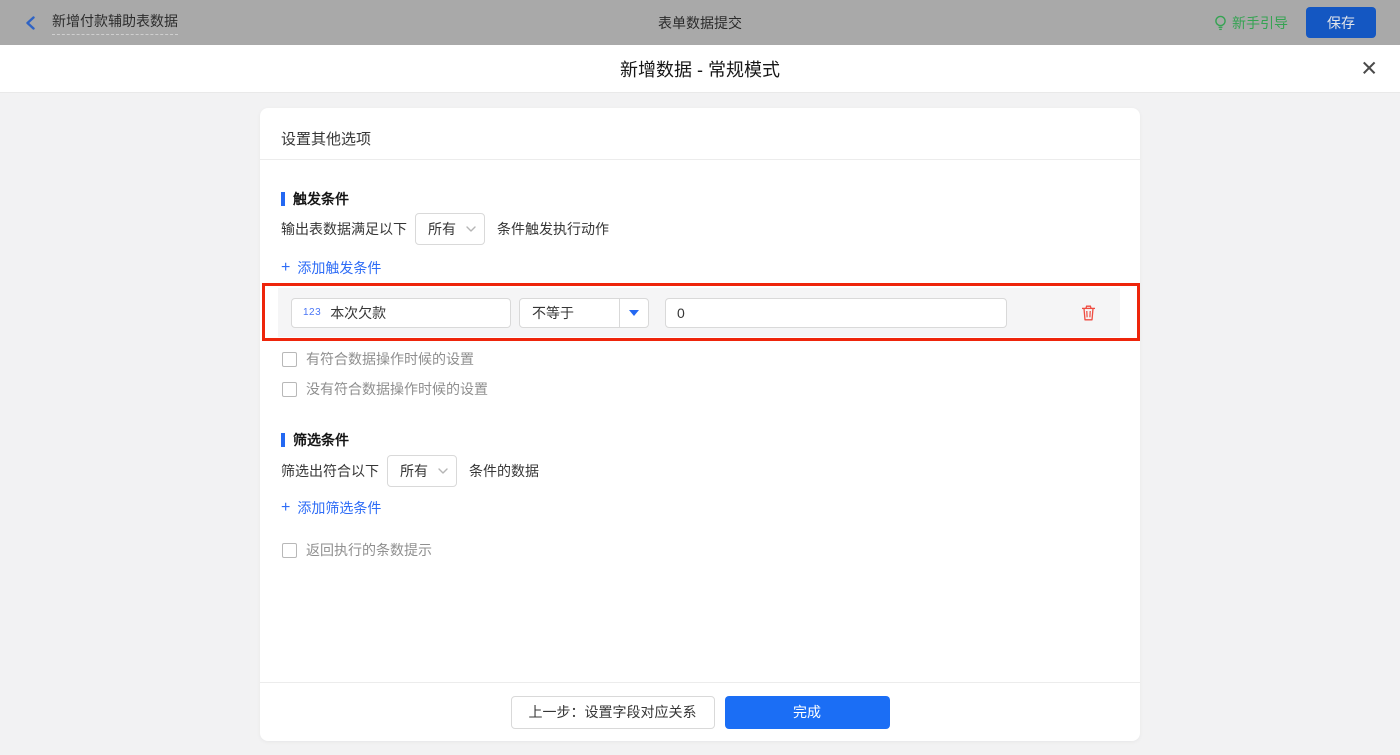 This screenshot has height=755, width=1400. I want to click on condition-operator-select: 不等于, so click(584, 312).